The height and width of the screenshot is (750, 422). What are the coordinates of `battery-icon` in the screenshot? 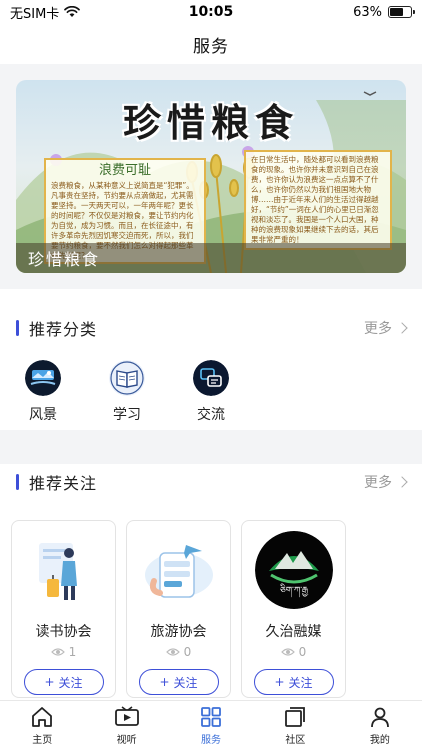 It's located at (401, 12).